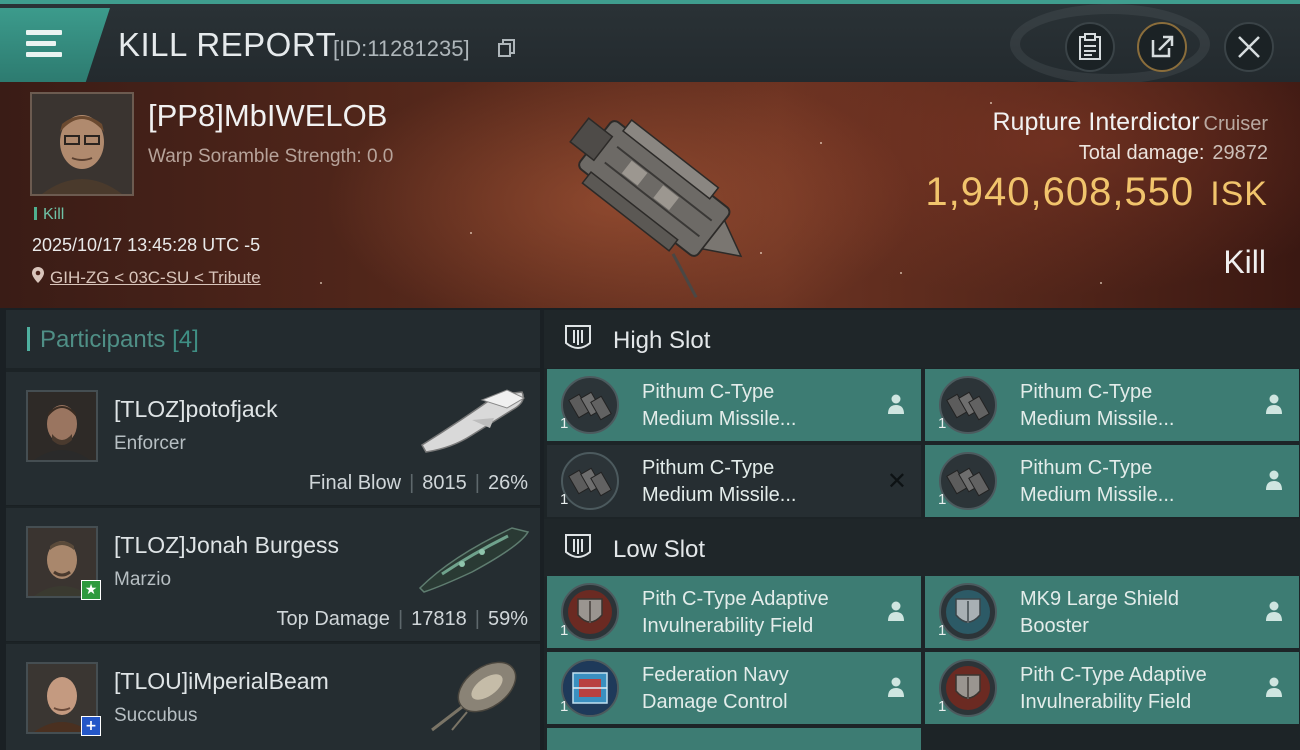 This screenshot has height=750, width=1300. Describe the element at coordinates (62, 426) in the screenshot. I see `avatar` at that location.